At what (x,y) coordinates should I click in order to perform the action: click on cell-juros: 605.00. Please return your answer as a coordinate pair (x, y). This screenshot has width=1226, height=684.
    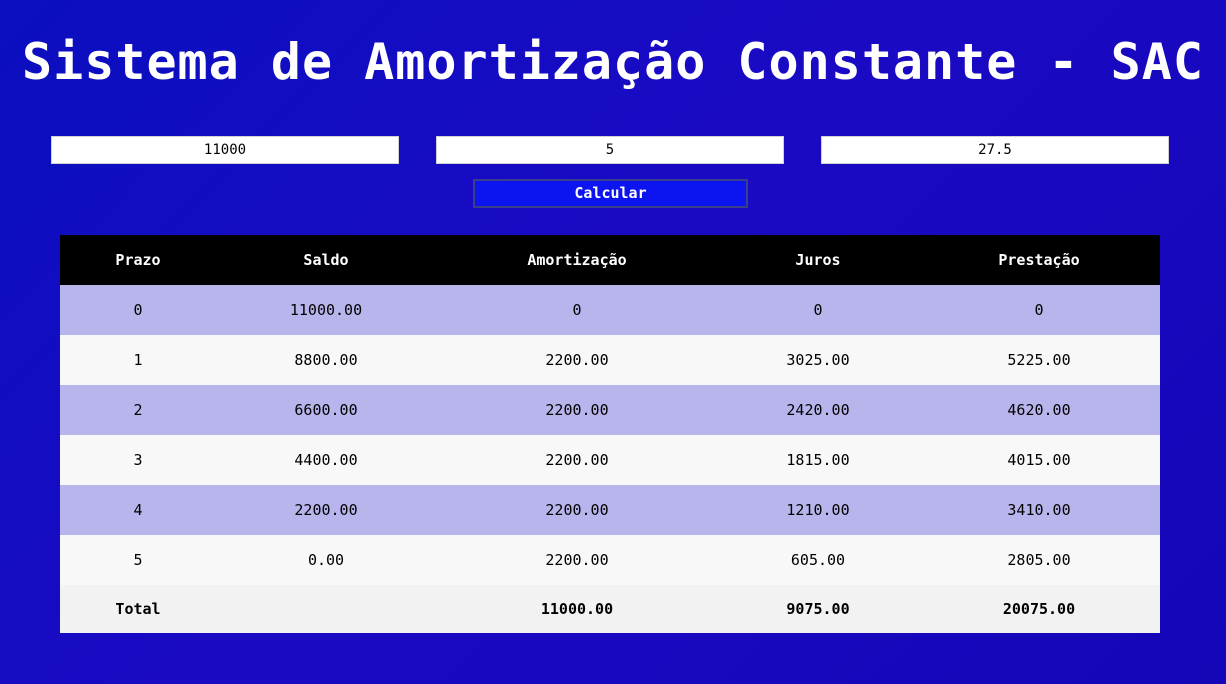
    Looking at the image, I should click on (818, 560).